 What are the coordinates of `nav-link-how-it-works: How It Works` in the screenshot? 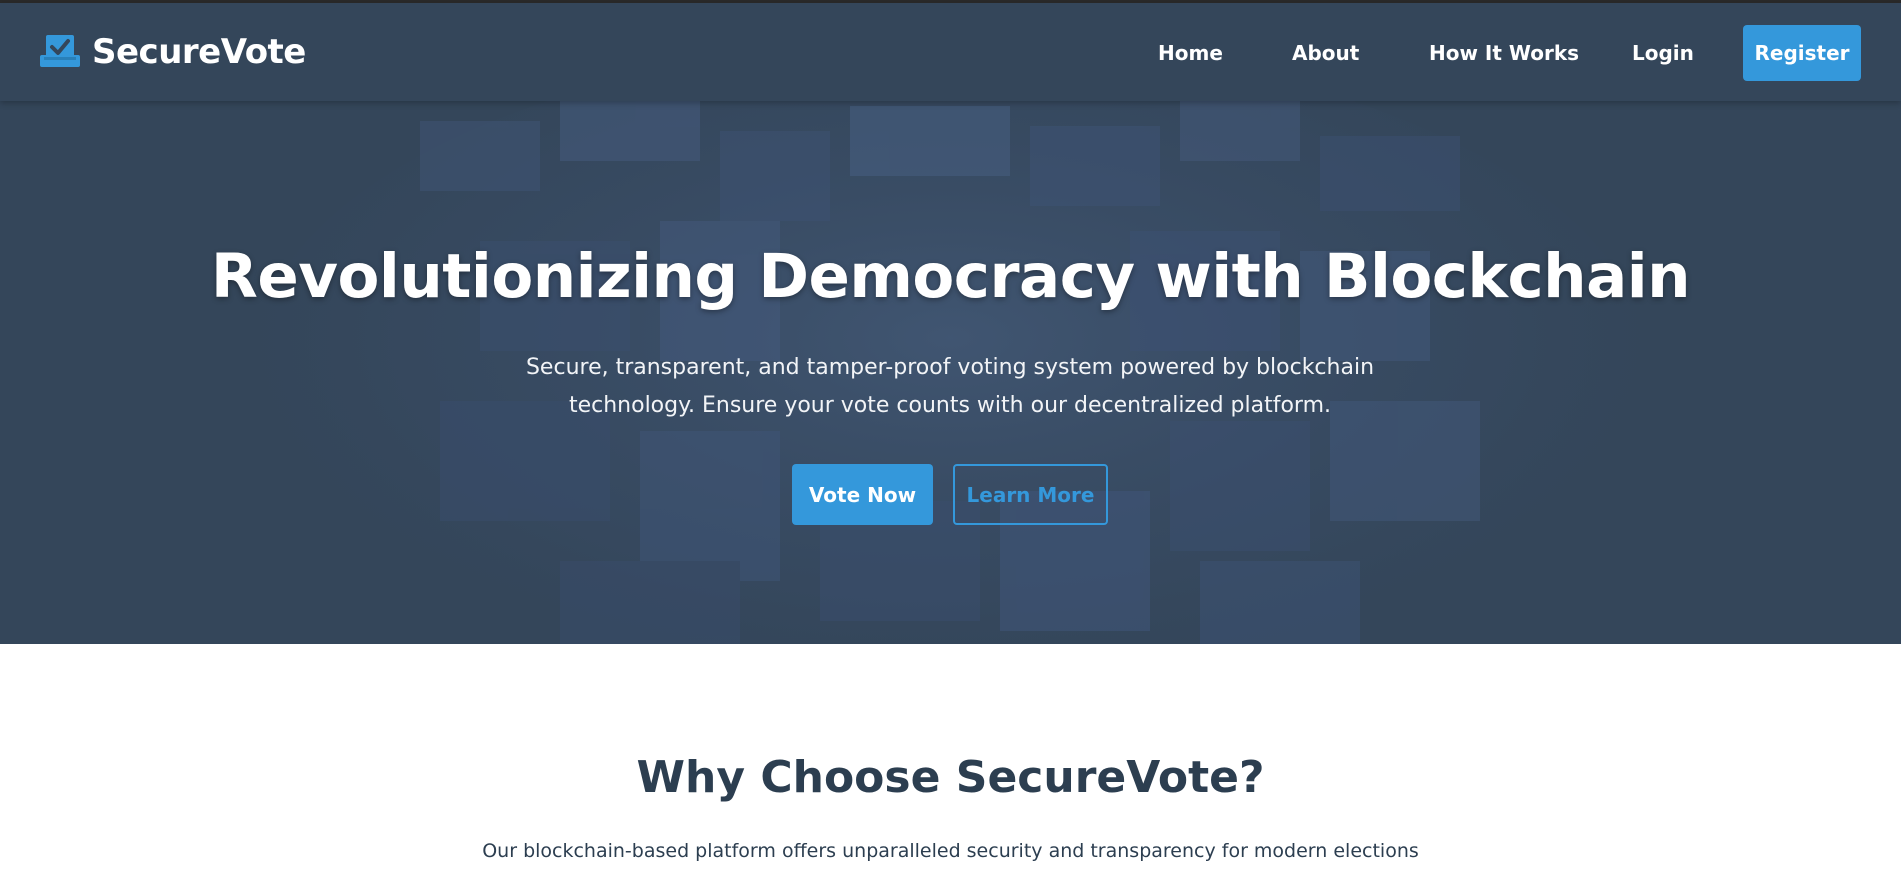 It's located at (1504, 53).